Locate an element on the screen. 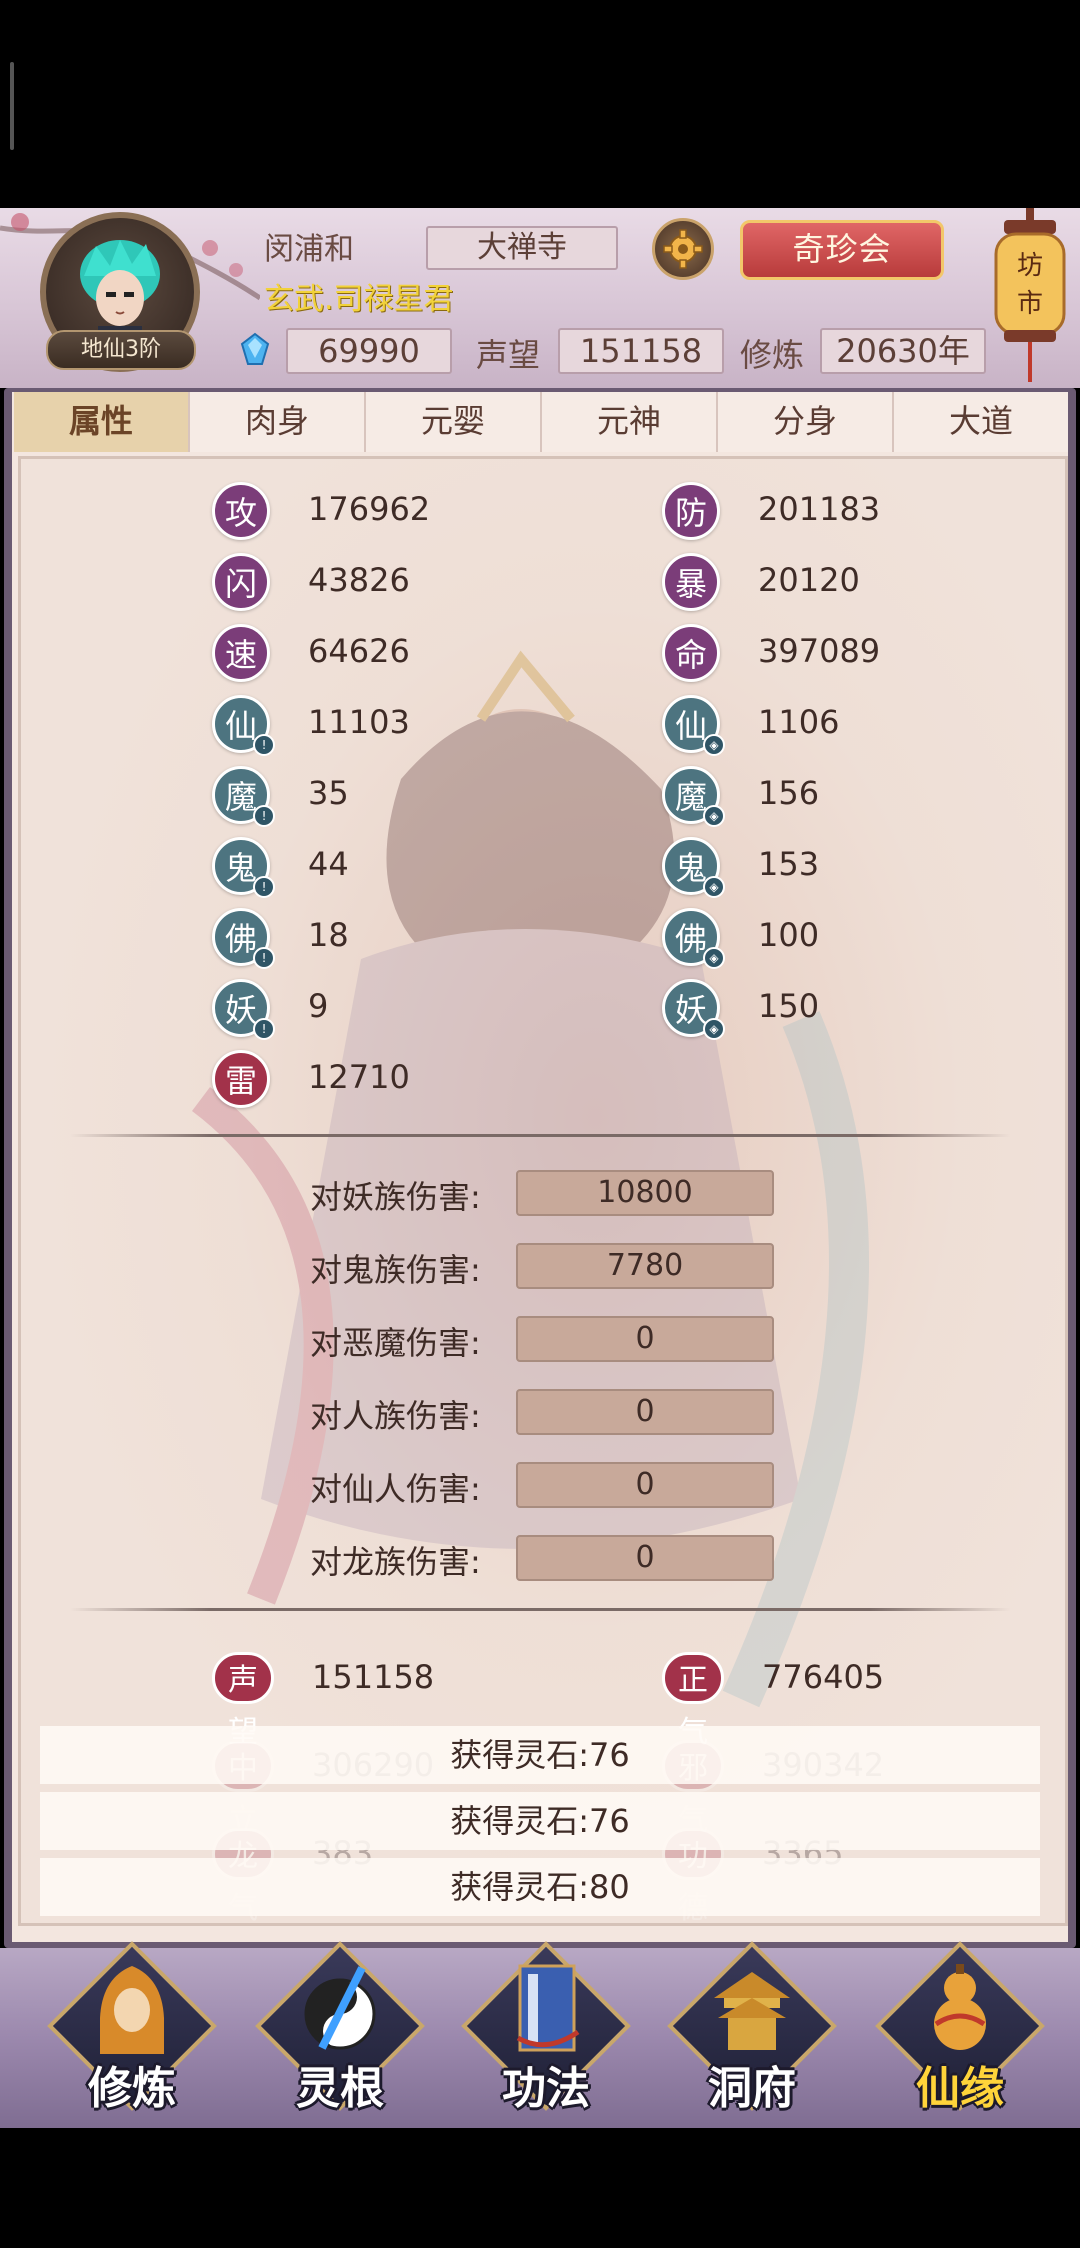 The width and height of the screenshot is (1080, 2248). dmg-label-monster: 对妖族伤害: is located at coordinates (395, 1197).